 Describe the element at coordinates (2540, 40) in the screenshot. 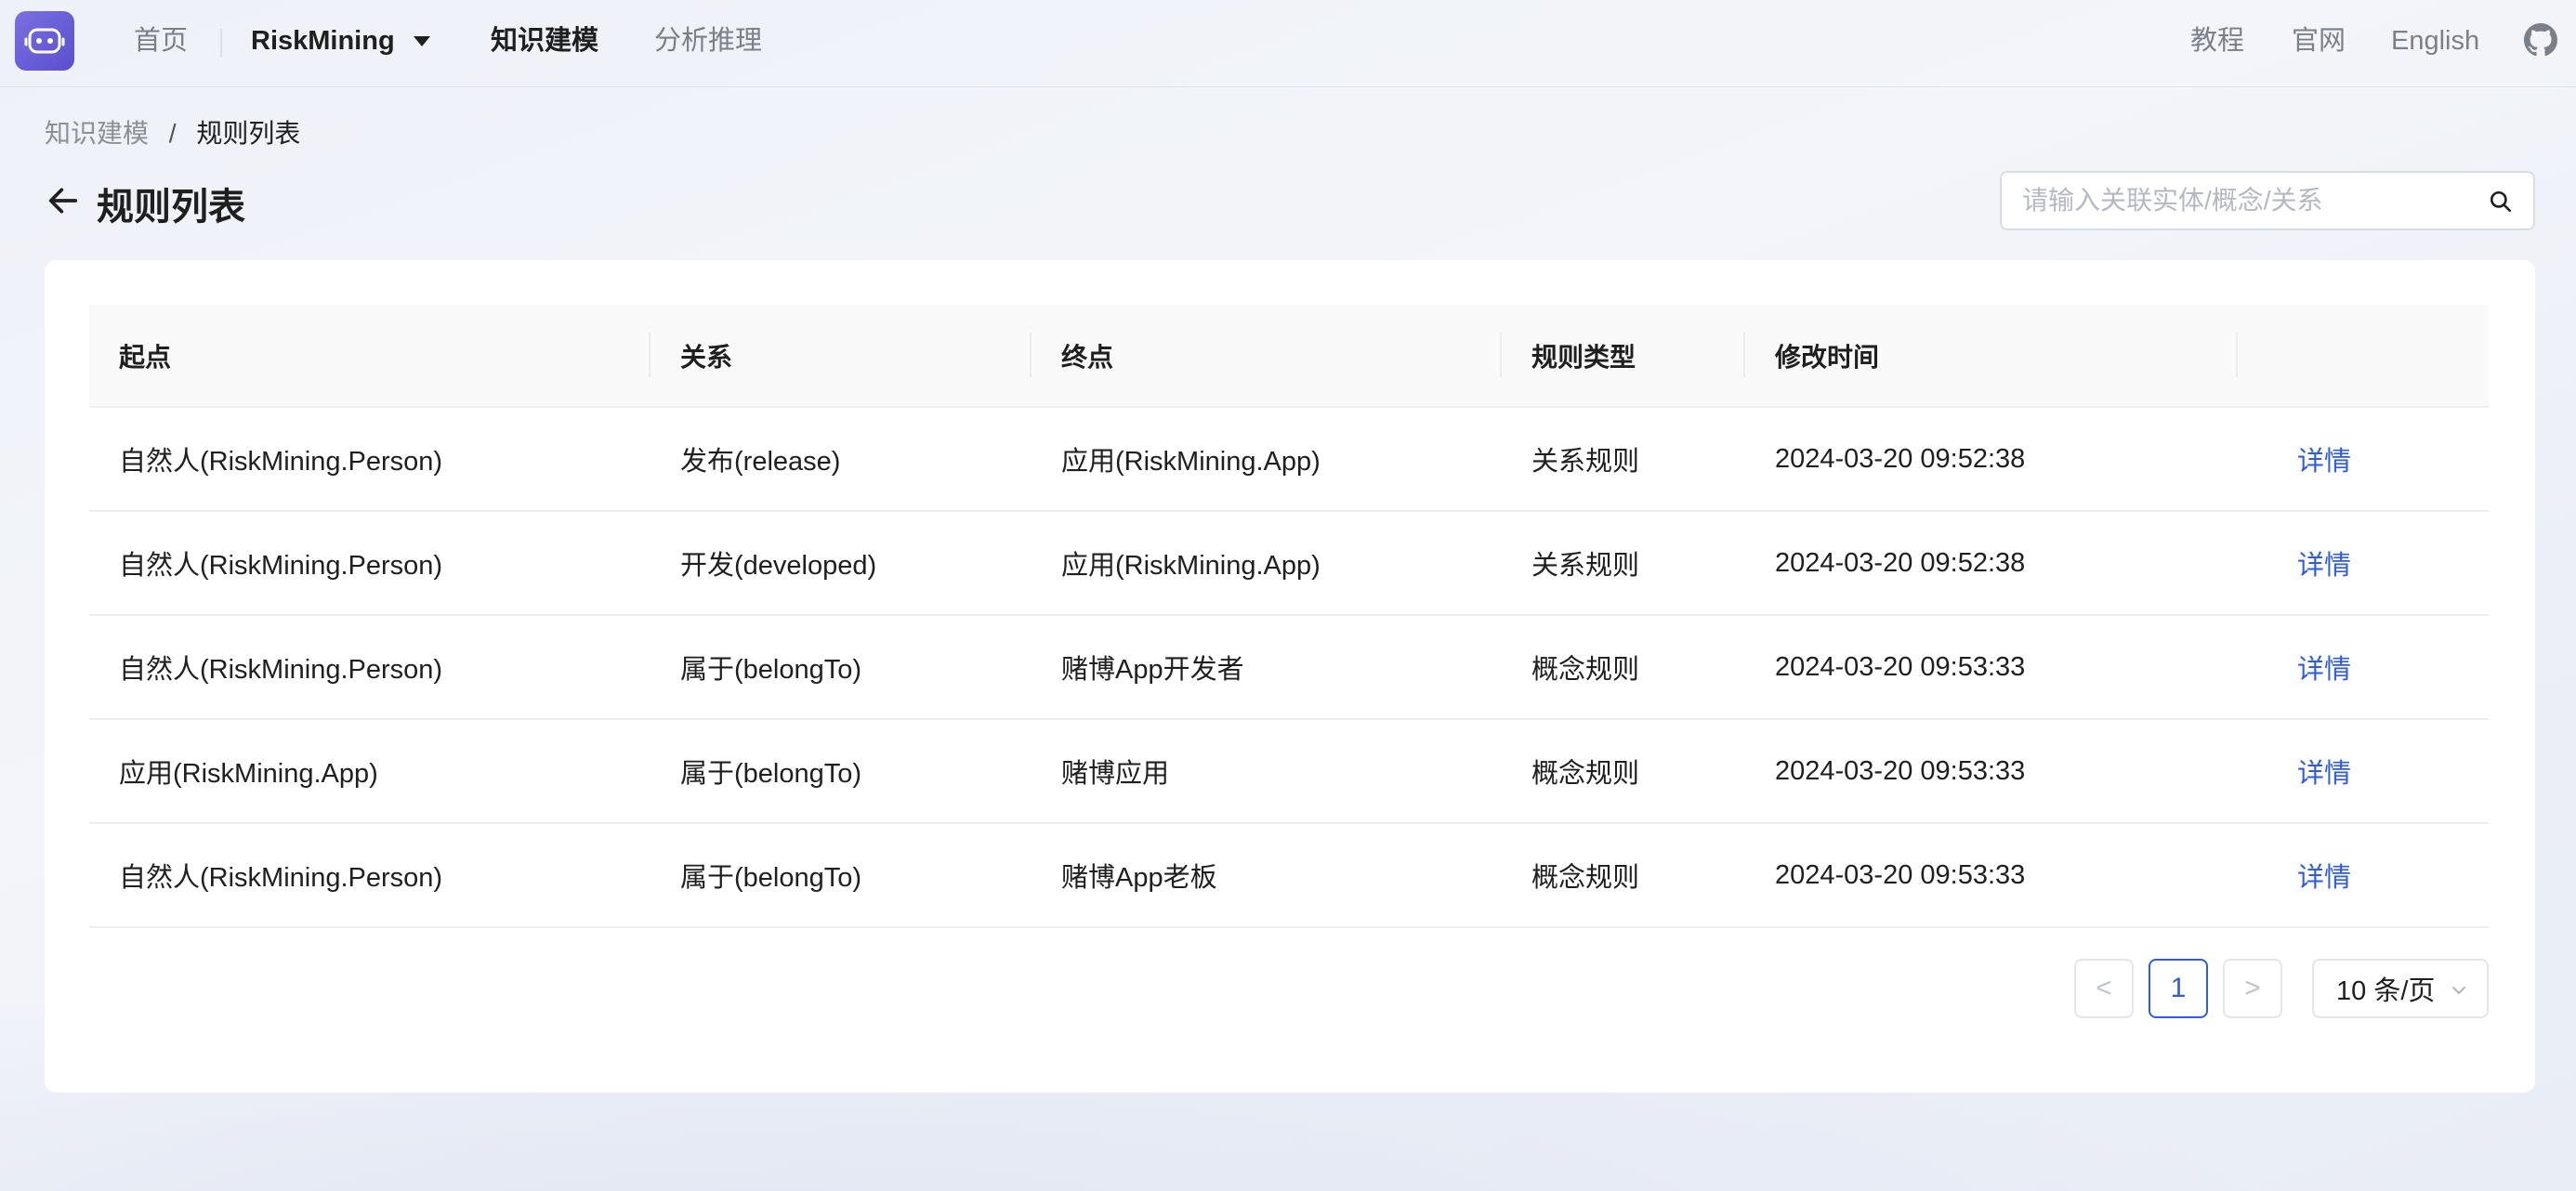

I see `github-icon` at that location.